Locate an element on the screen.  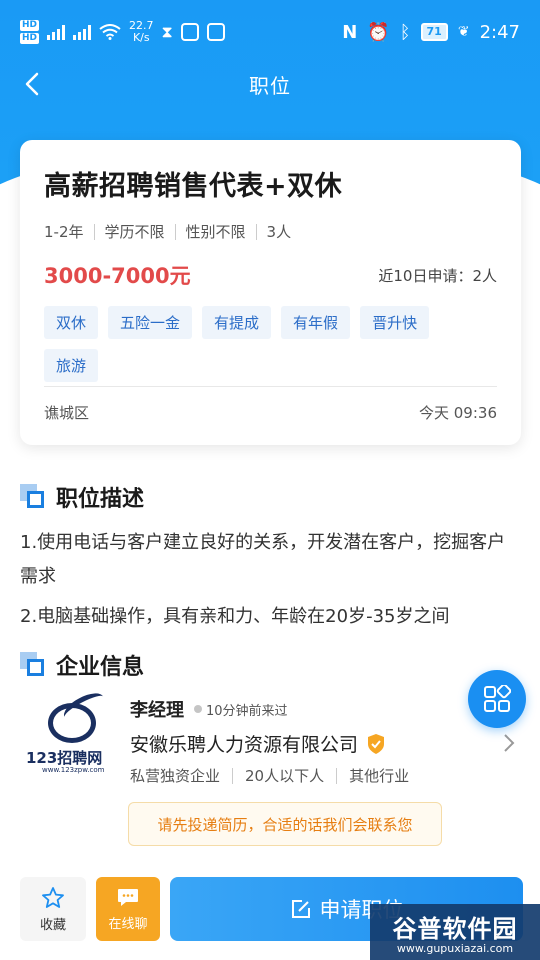
watermark-main: 谷普软件园 is located at coordinates (455, 929).